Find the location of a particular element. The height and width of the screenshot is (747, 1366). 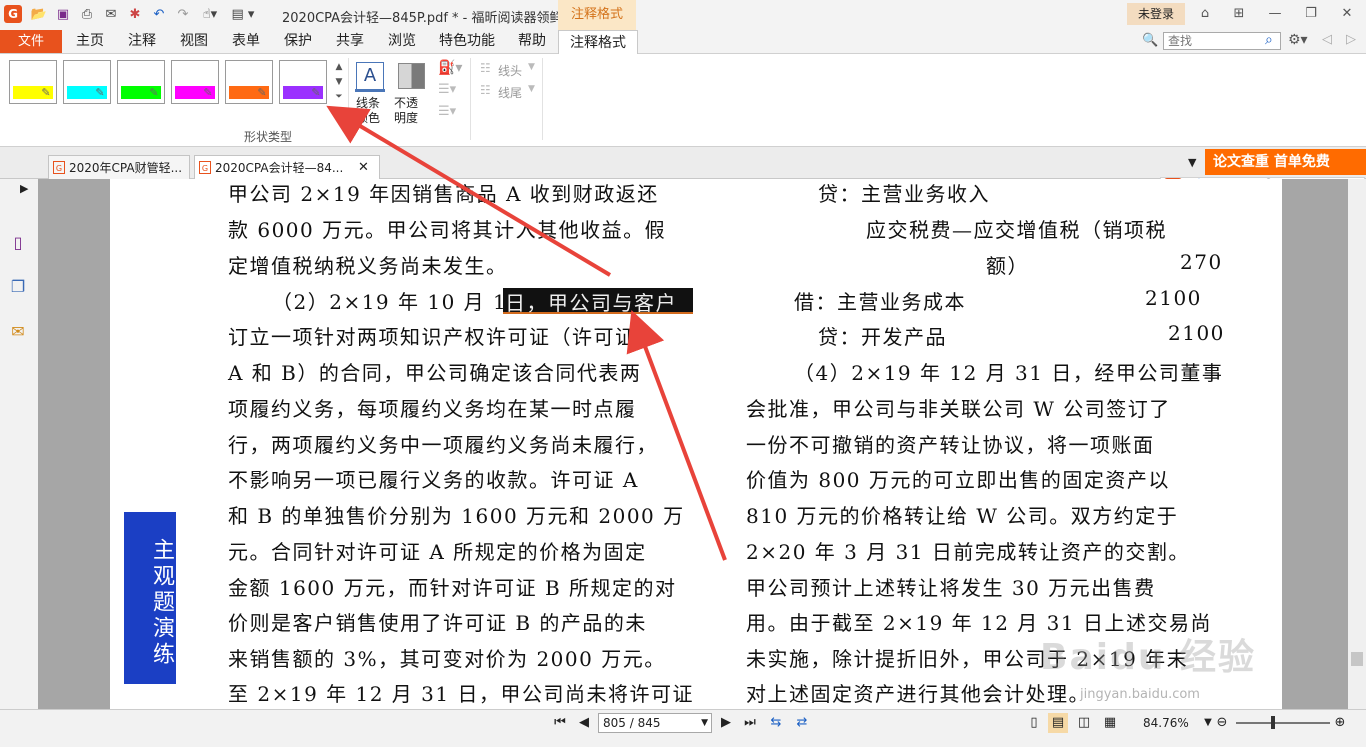

page-number-input: 805 / 845 ▼ is located at coordinates (655, 723).